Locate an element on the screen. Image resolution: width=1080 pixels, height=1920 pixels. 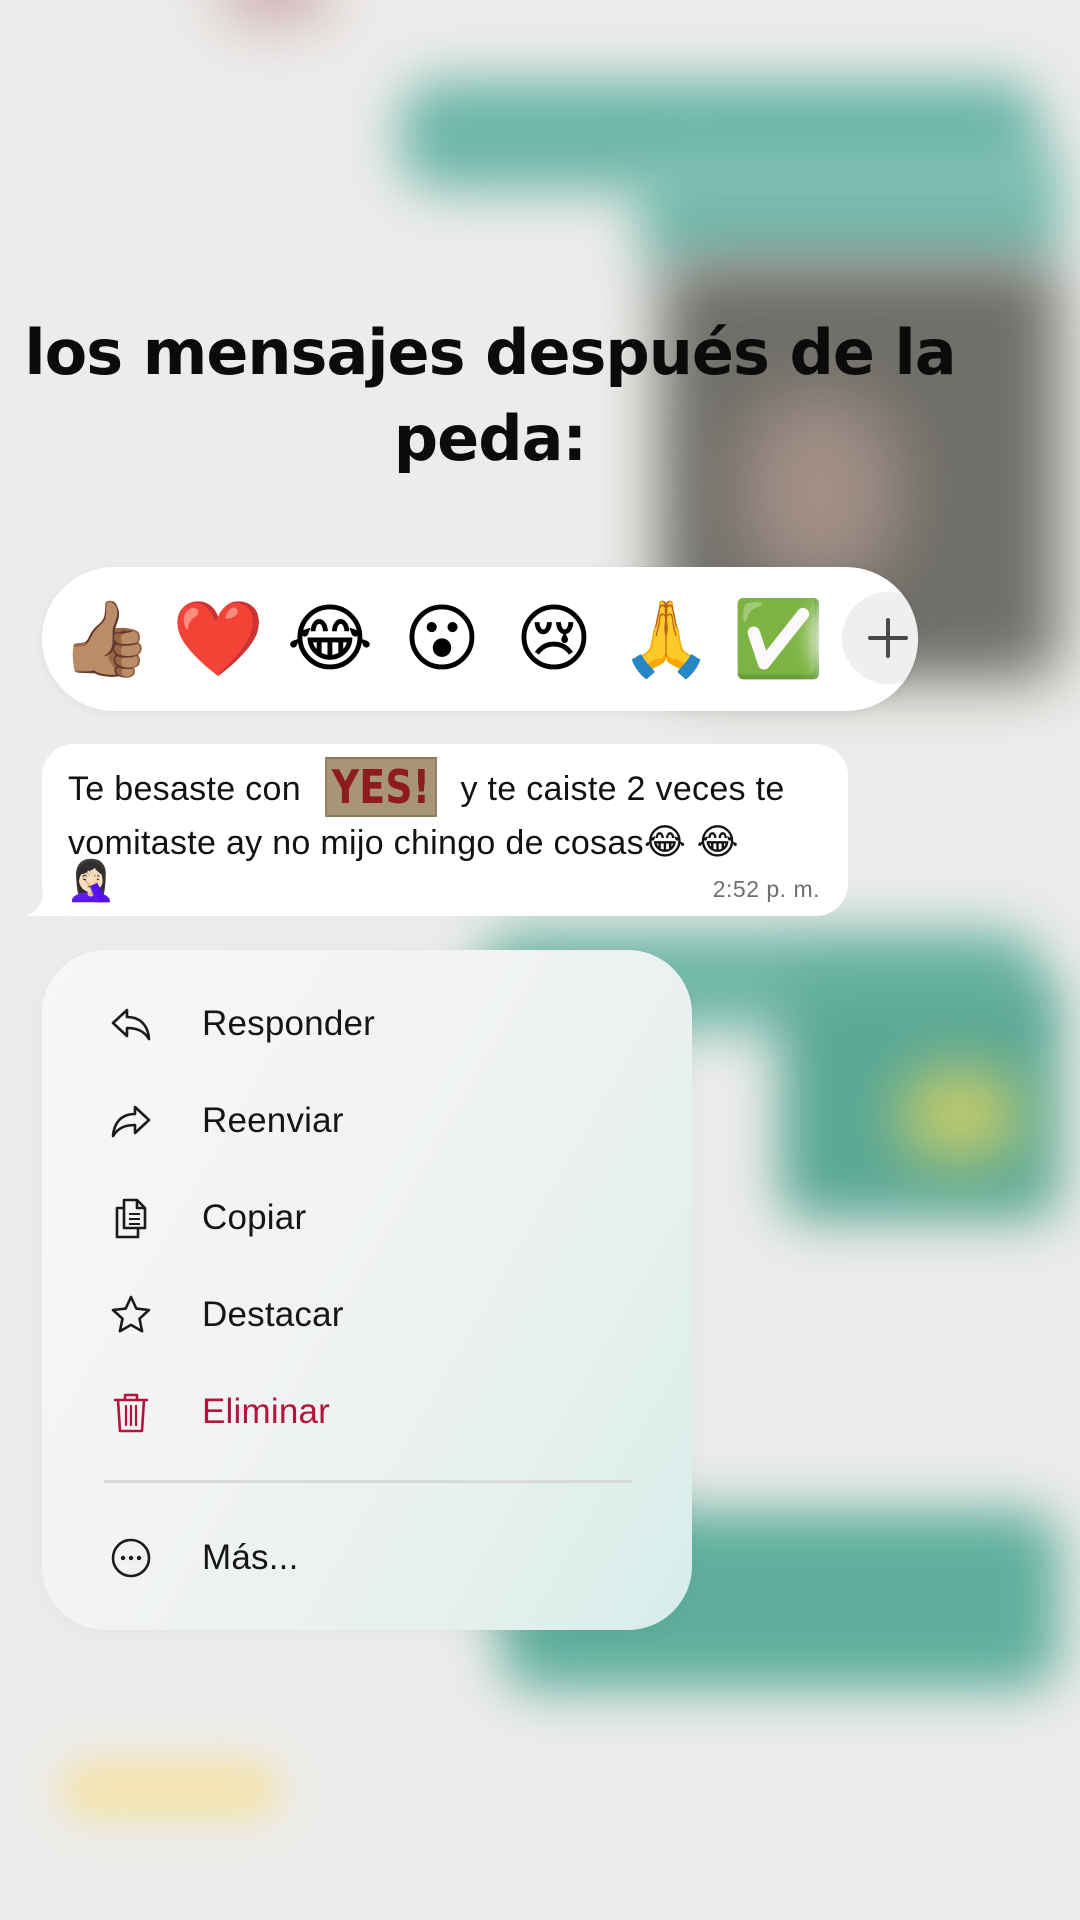
menu-item-star: Destacar is located at coordinates (368, 1315).